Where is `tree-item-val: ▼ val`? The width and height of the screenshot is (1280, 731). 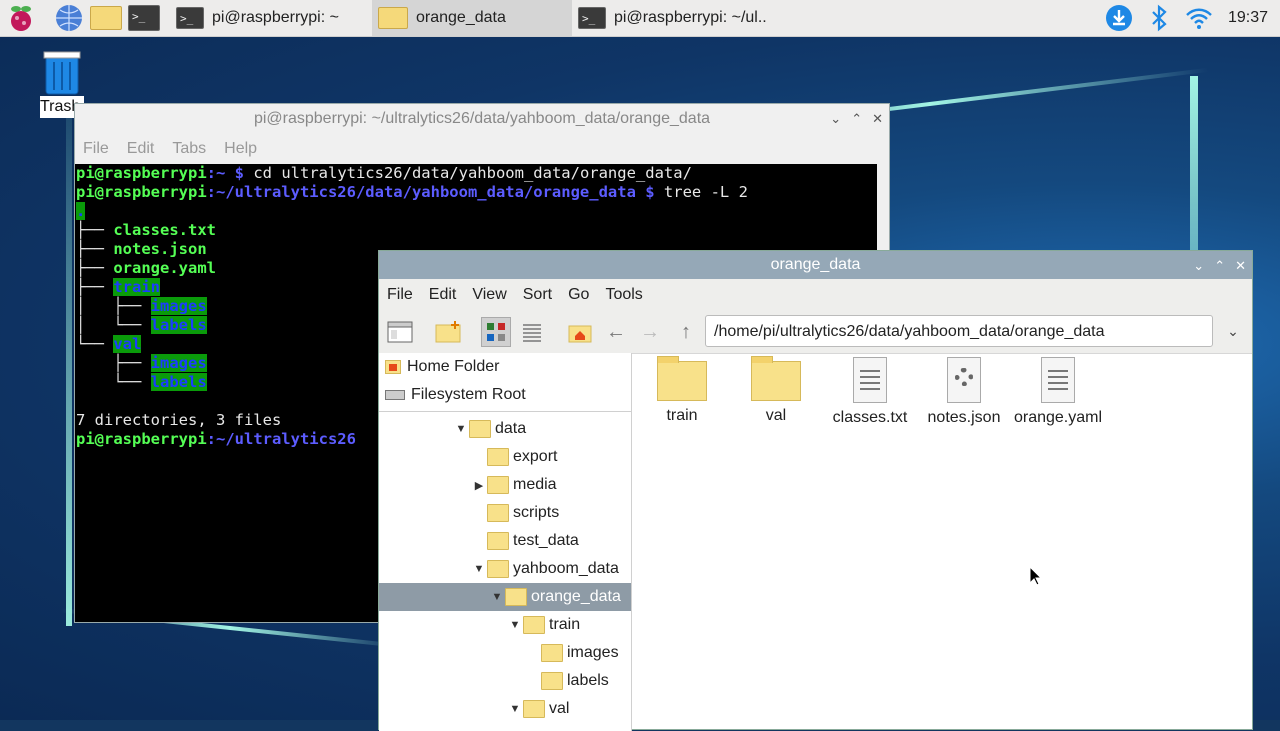 tree-item-val: ▼ val is located at coordinates (568, 709).